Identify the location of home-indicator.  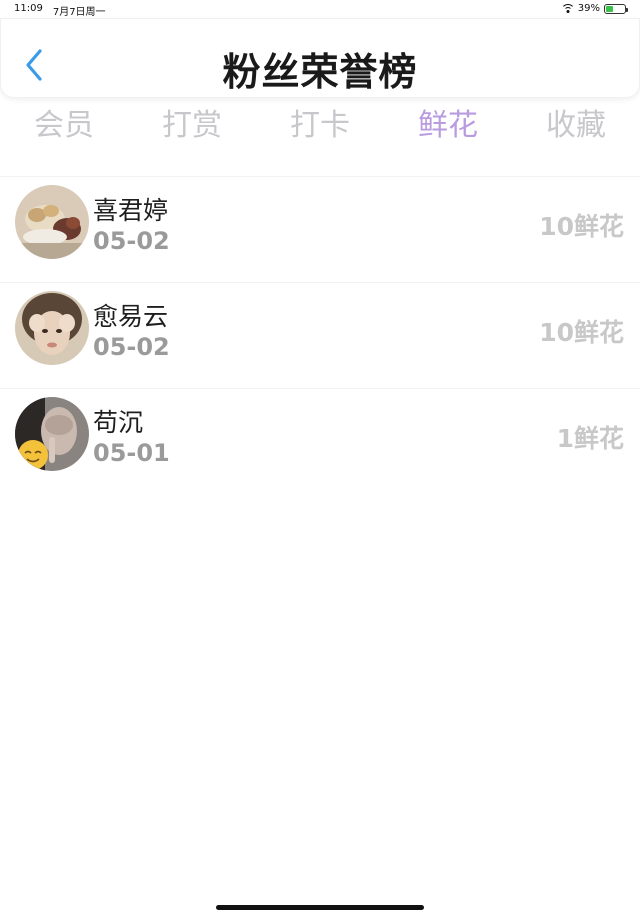
(320, 907).